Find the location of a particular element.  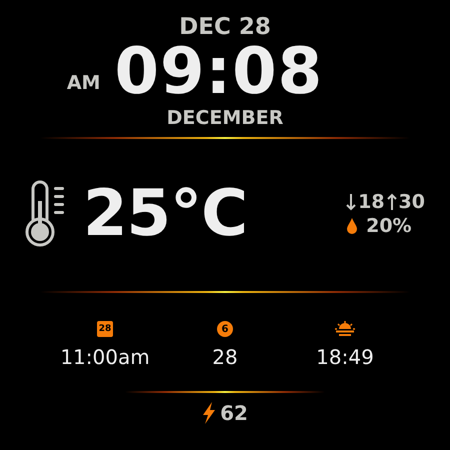

complication-value: 11:00am is located at coordinates (105, 357).